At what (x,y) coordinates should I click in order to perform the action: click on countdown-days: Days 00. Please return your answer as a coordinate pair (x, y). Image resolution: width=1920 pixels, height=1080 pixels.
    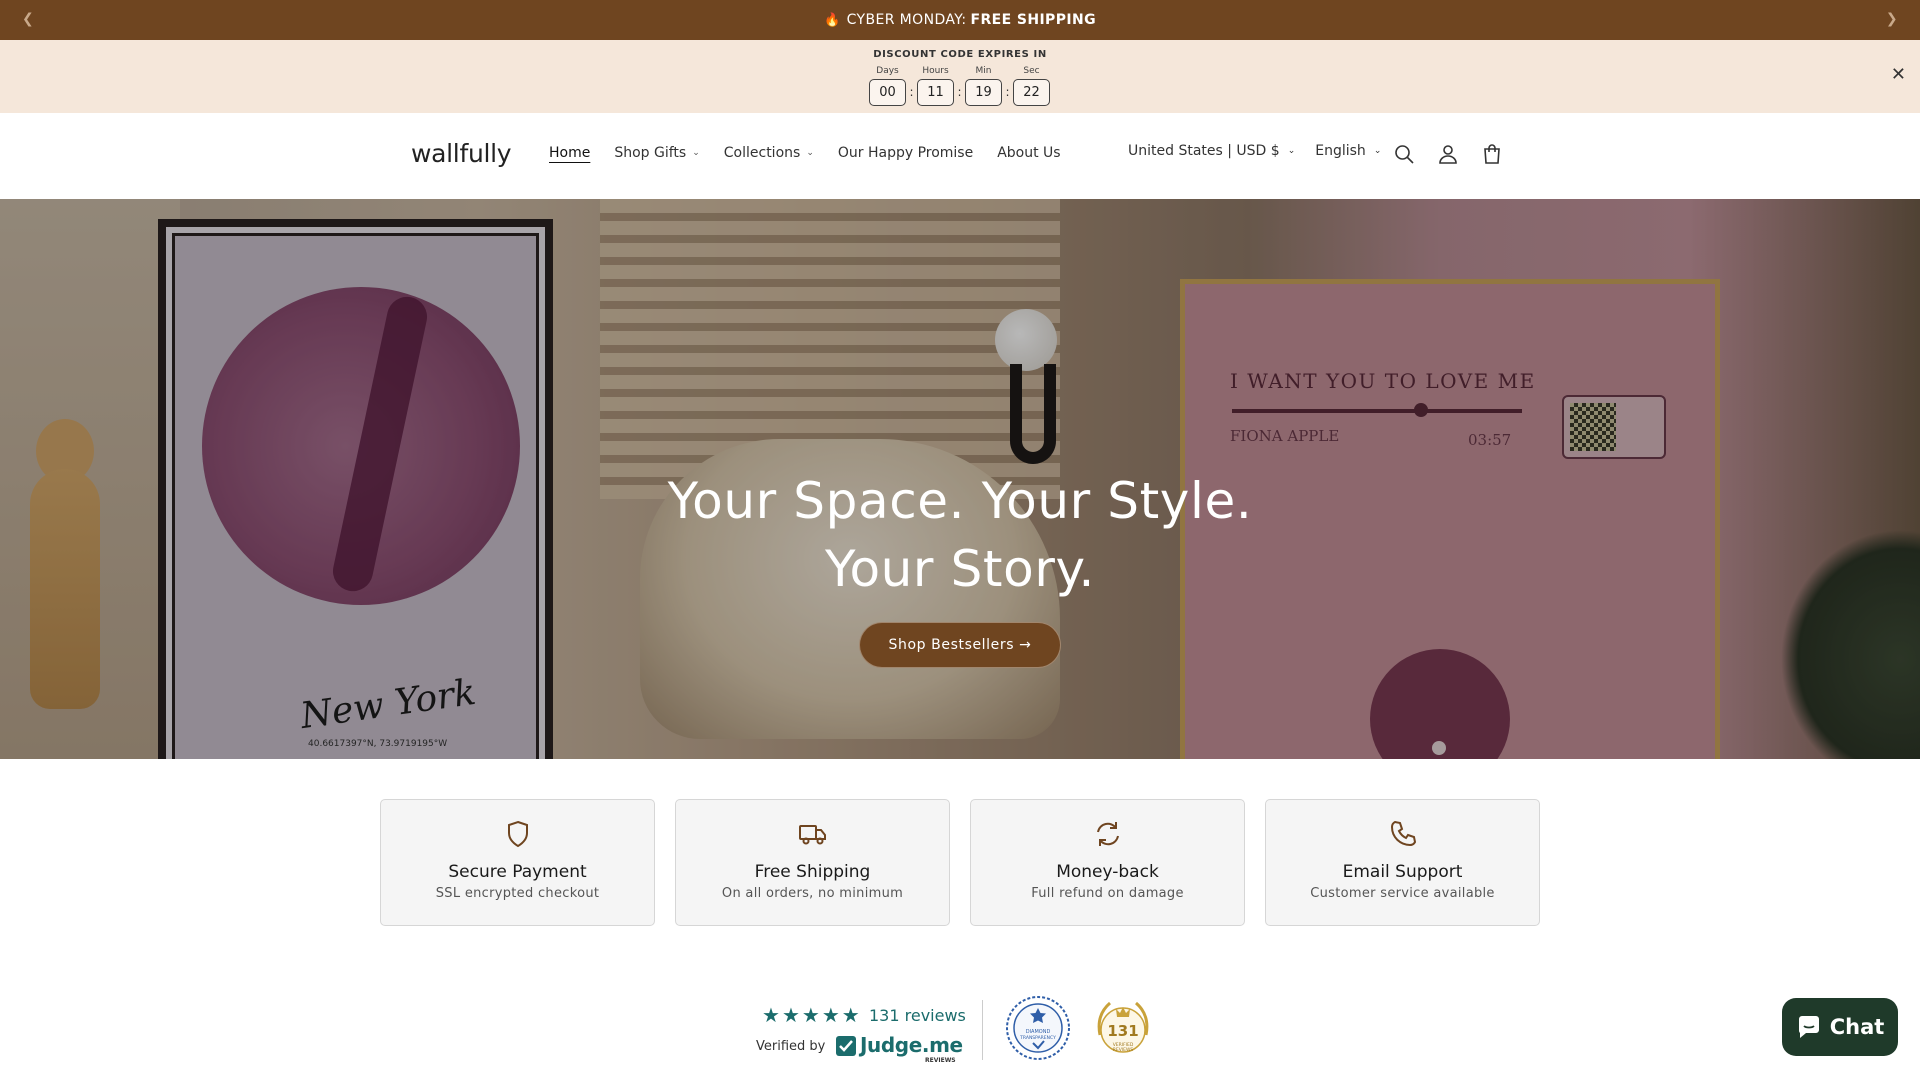
    Looking at the image, I should click on (887, 84).